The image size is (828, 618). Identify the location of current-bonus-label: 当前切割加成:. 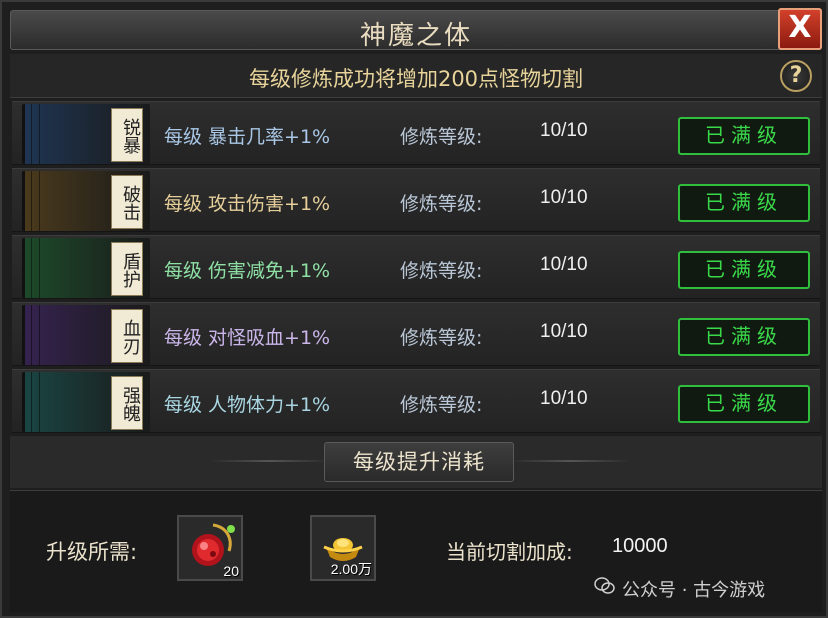
(509, 552).